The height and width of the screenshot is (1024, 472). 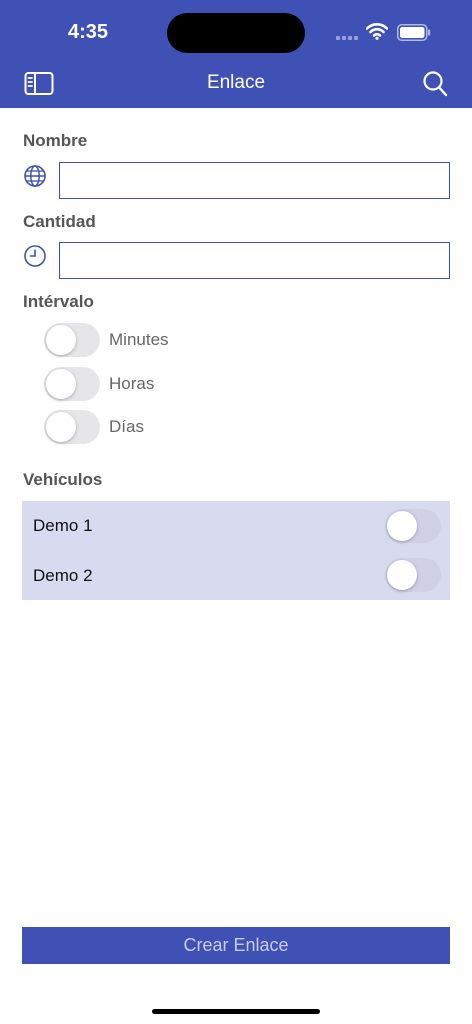 I want to click on name-label: Nombre, so click(x=55, y=140).